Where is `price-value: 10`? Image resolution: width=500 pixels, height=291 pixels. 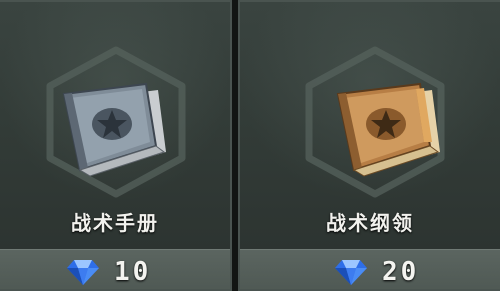
price-value: 10 is located at coordinates (133, 272).